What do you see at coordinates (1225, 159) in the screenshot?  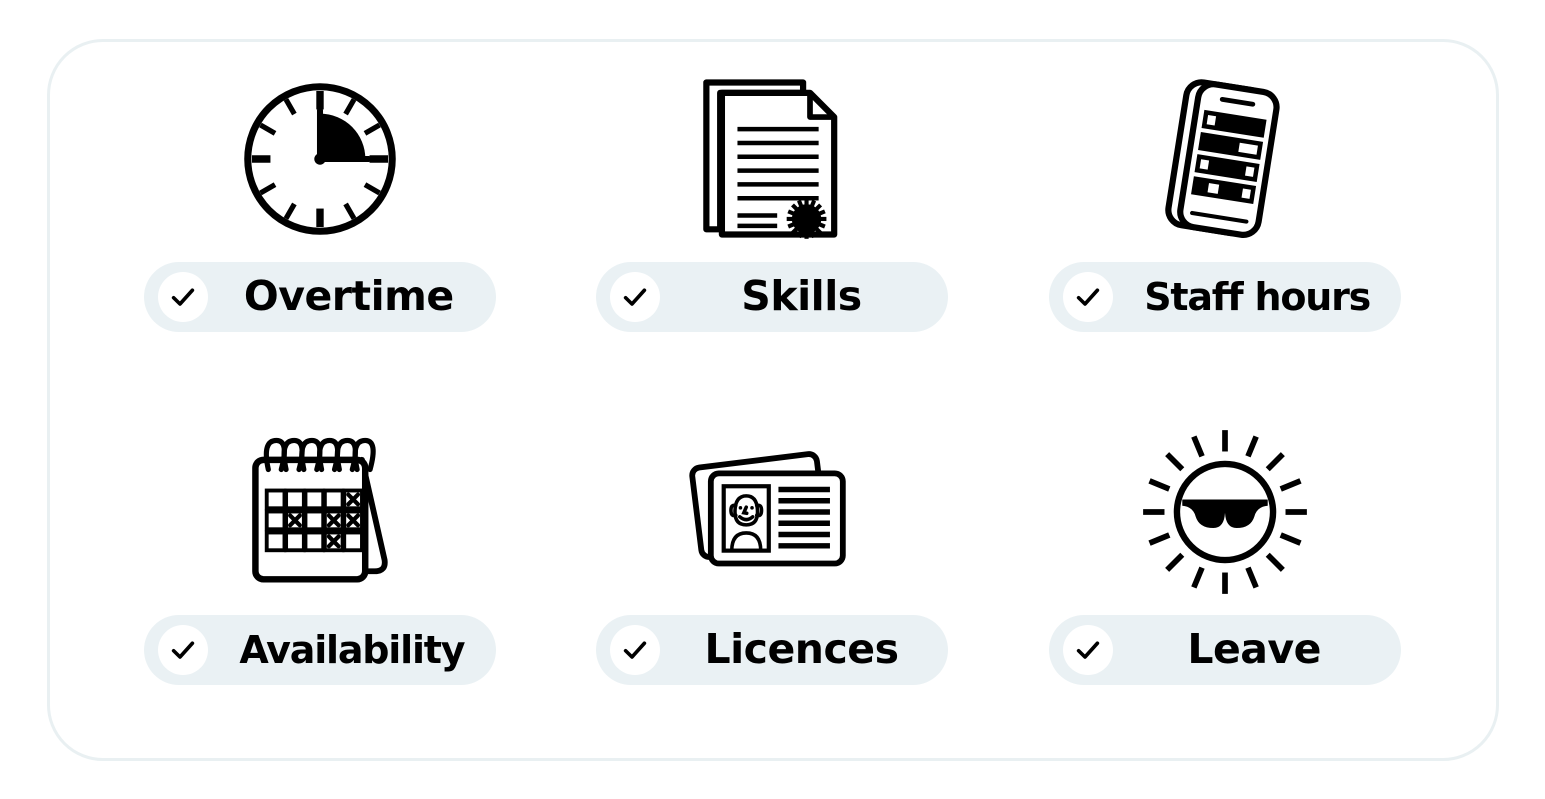 I see `mobile-timesheet-icon` at bounding box center [1225, 159].